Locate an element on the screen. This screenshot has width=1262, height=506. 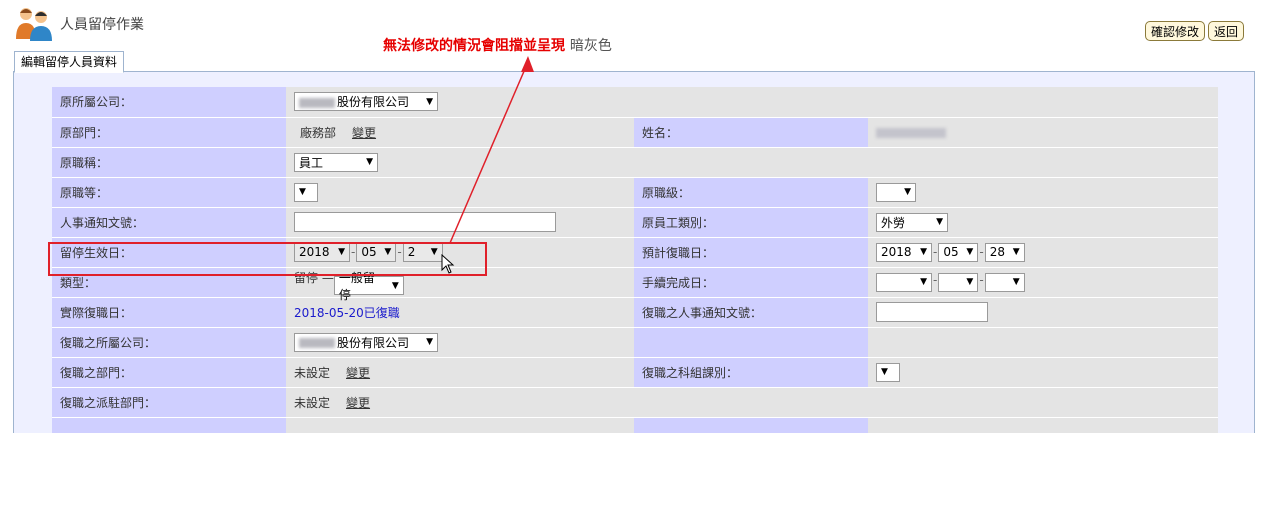
mouse-cursor-icon is located at coordinates (448, 264).